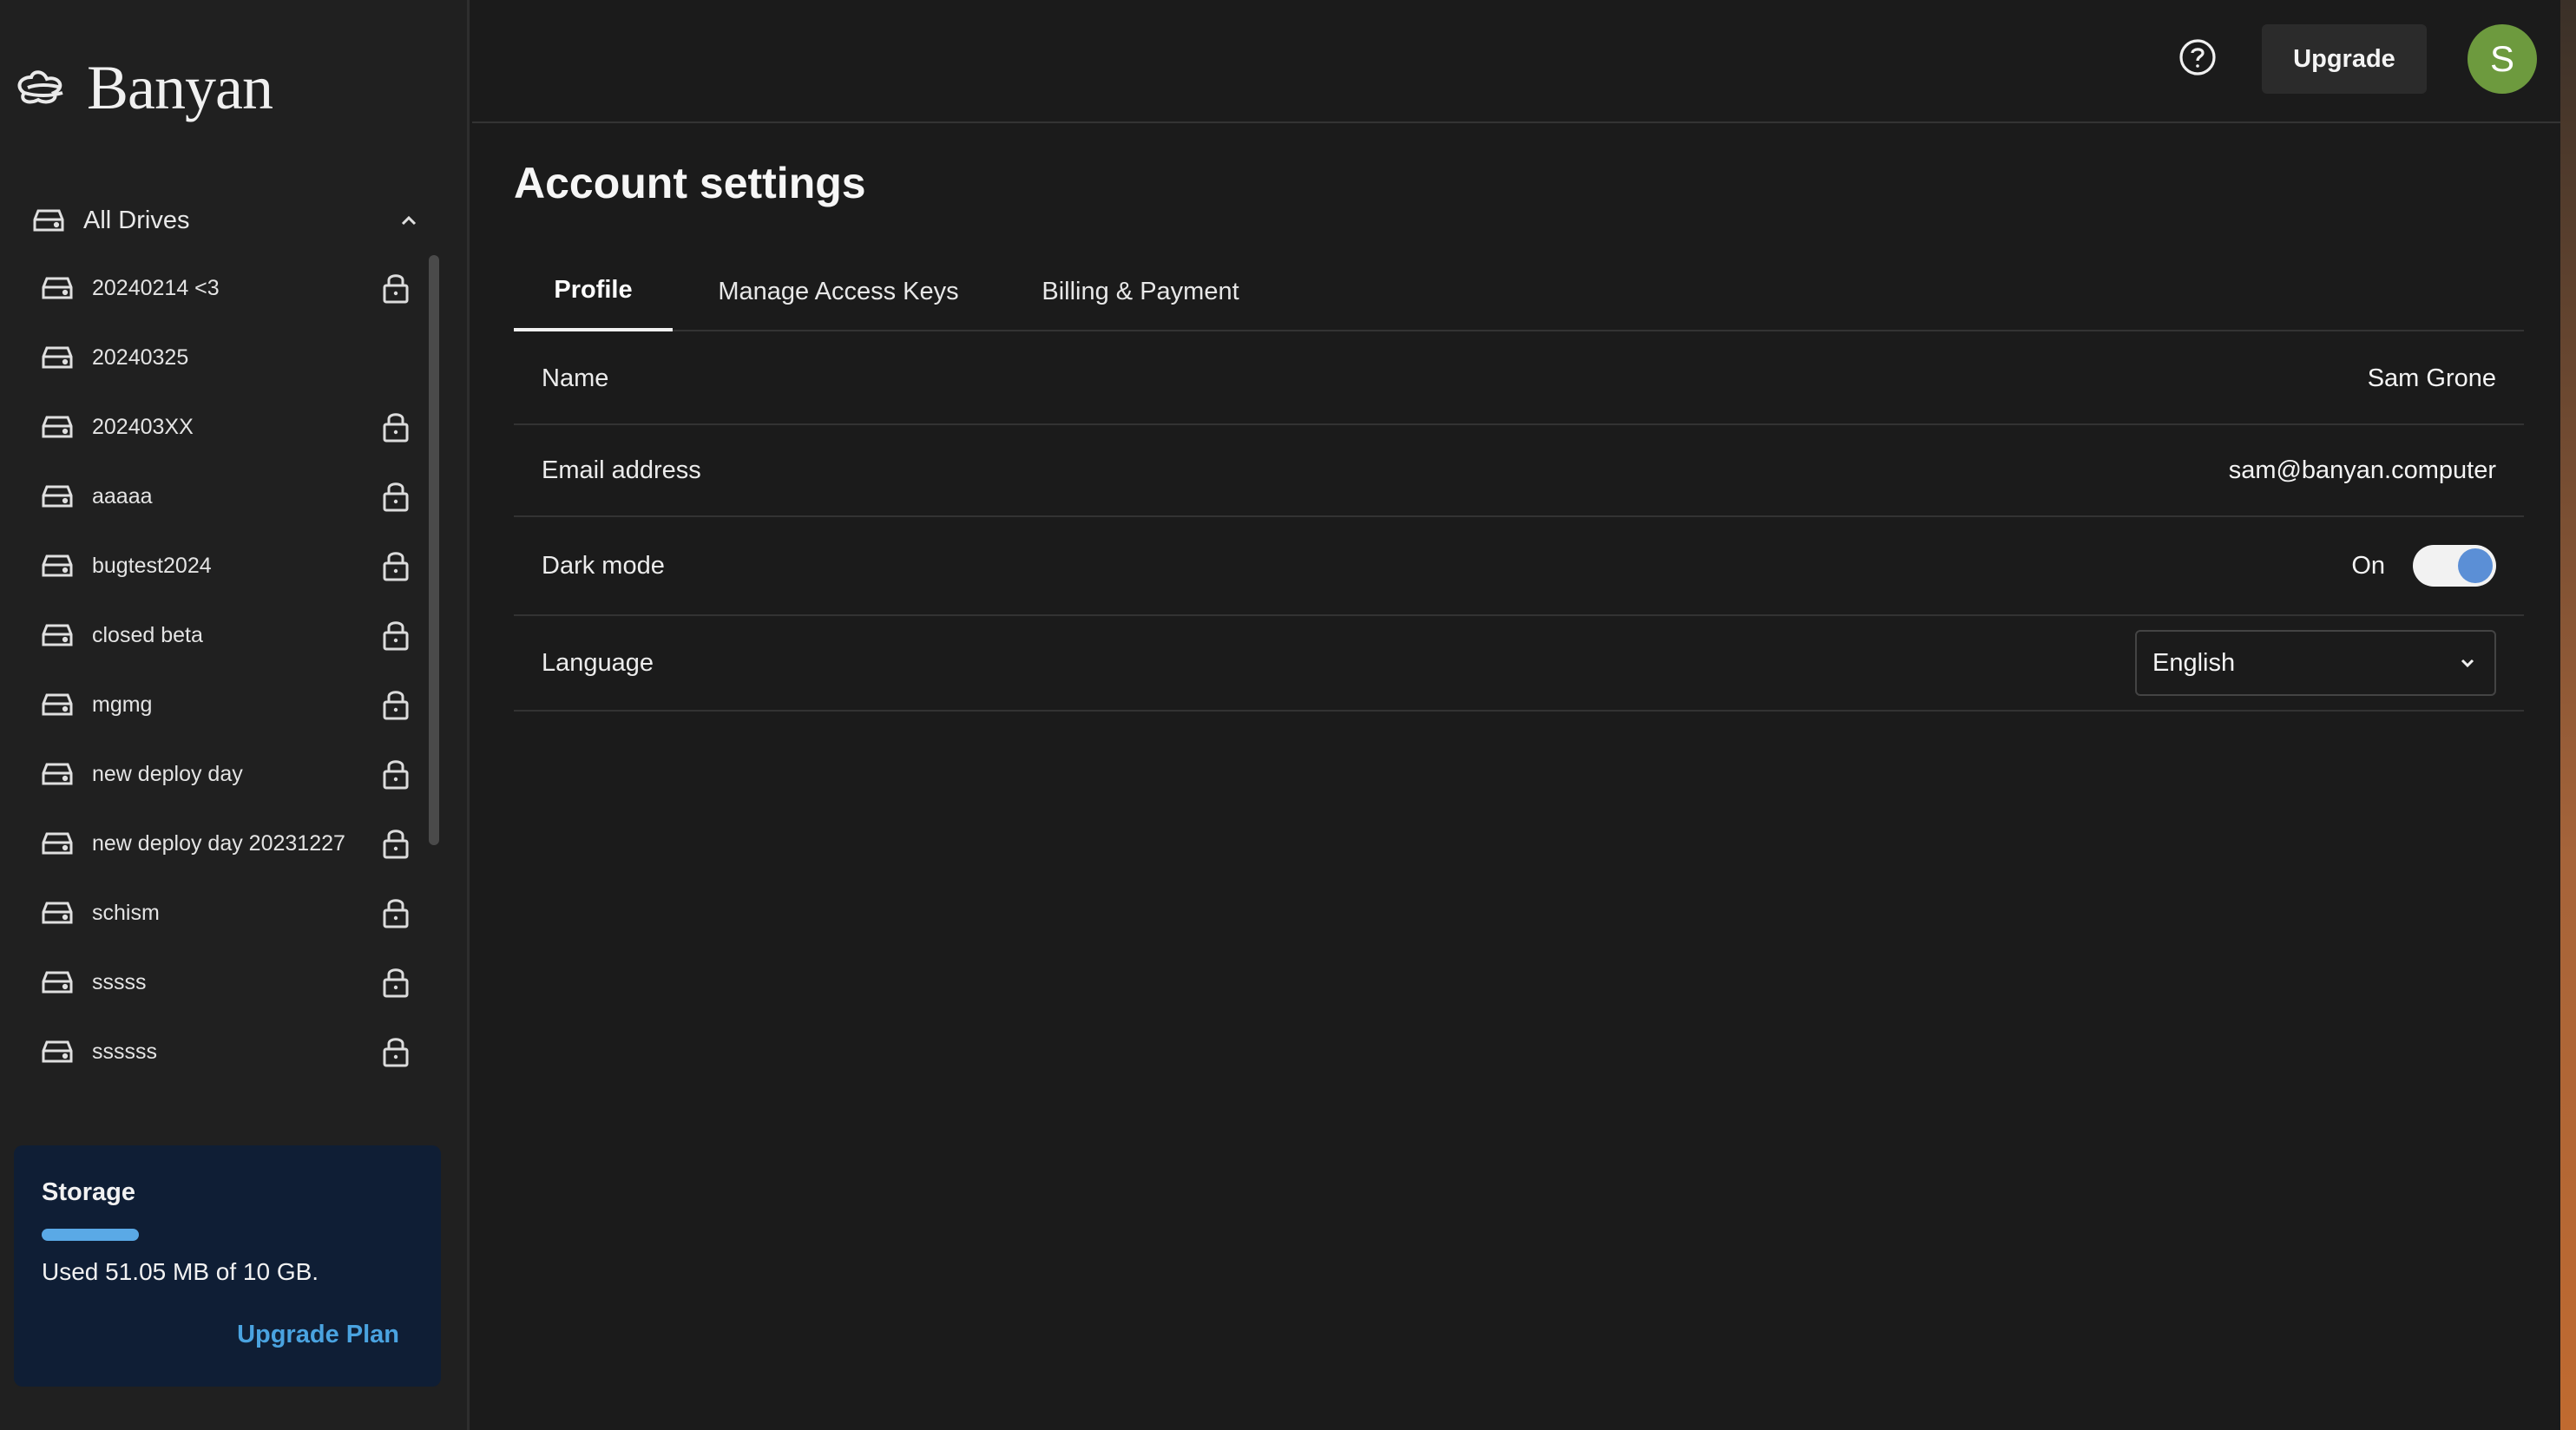 The width and height of the screenshot is (2576, 1430). Describe the element at coordinates (90, 1235) in the screenshot. I see `storage-progress-fill` at that location.